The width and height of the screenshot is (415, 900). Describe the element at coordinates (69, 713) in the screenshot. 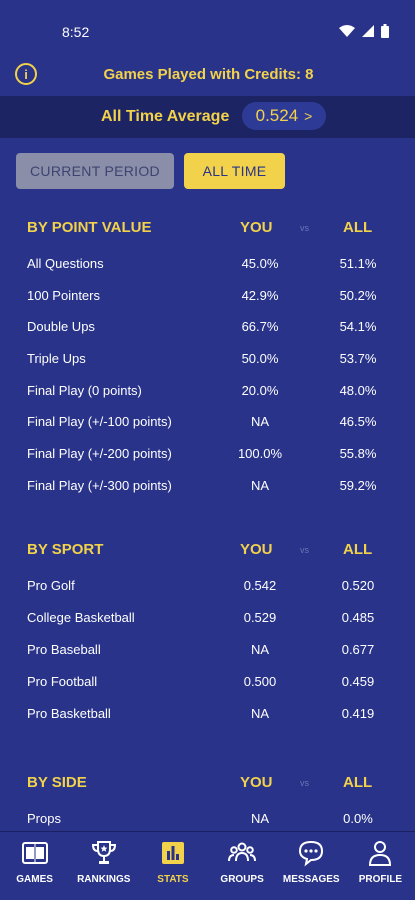

I see `row-label: Pro Basketball` at that location.